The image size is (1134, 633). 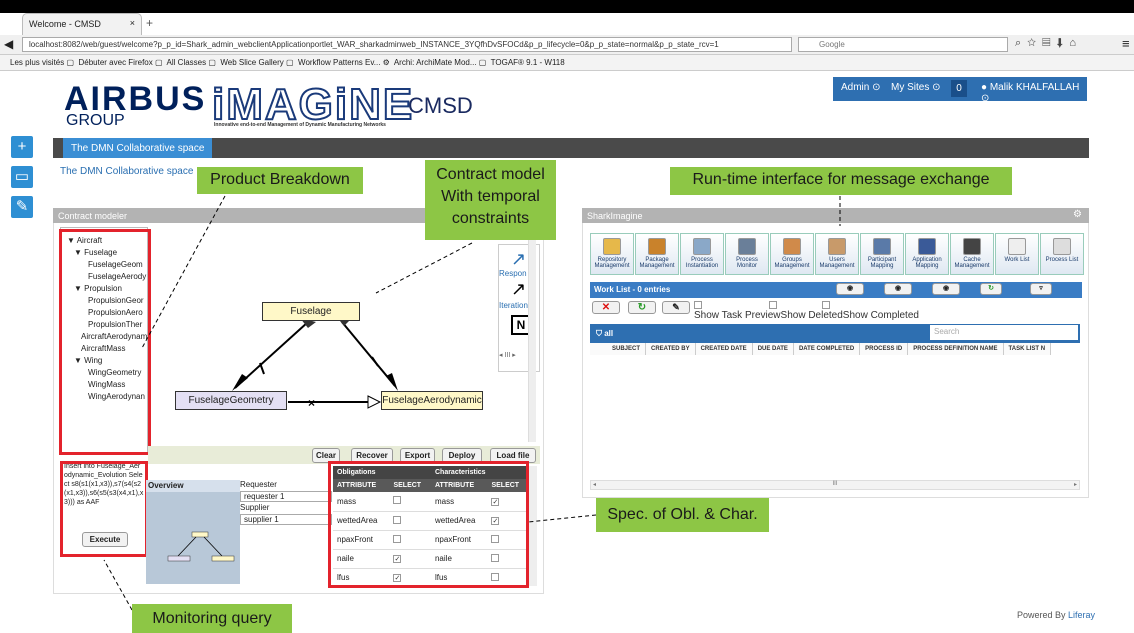 I want to click on column-header: CREATED BY, so click(x=670, y=349).